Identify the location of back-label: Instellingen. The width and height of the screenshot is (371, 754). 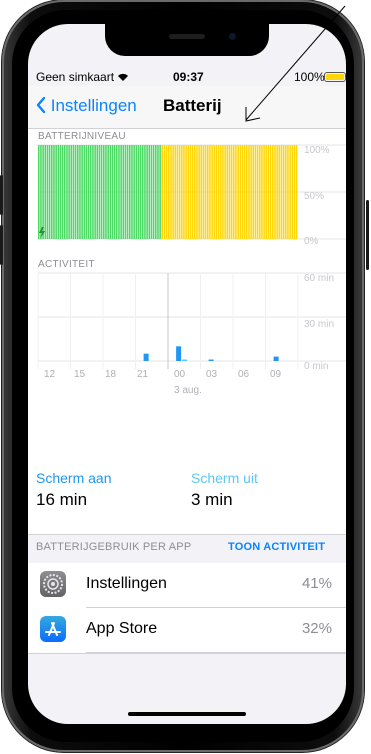
(93, 105).